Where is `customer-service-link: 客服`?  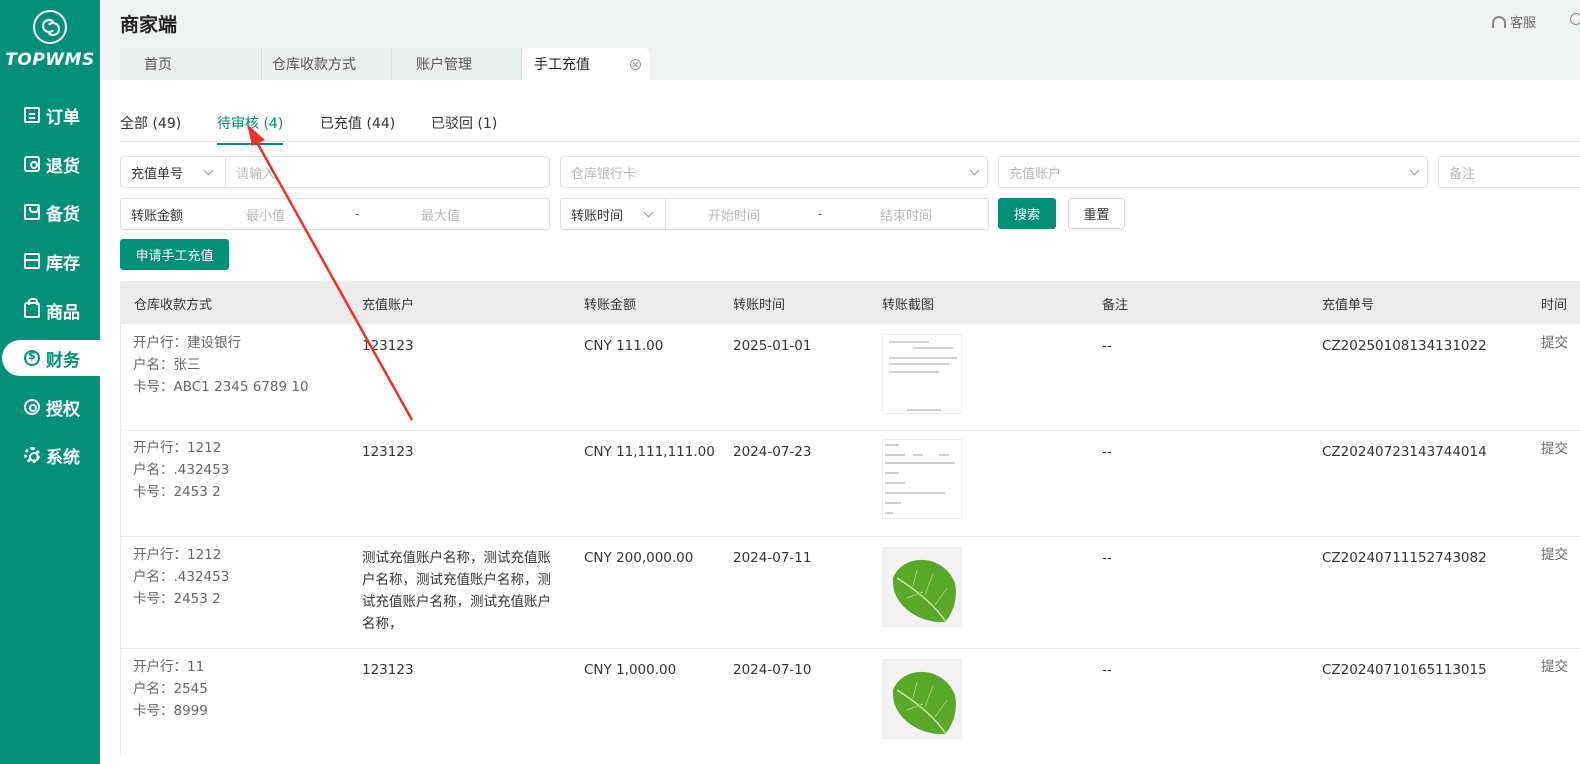
customer-service-link: 客服 is located at coordinates (1514, 21).